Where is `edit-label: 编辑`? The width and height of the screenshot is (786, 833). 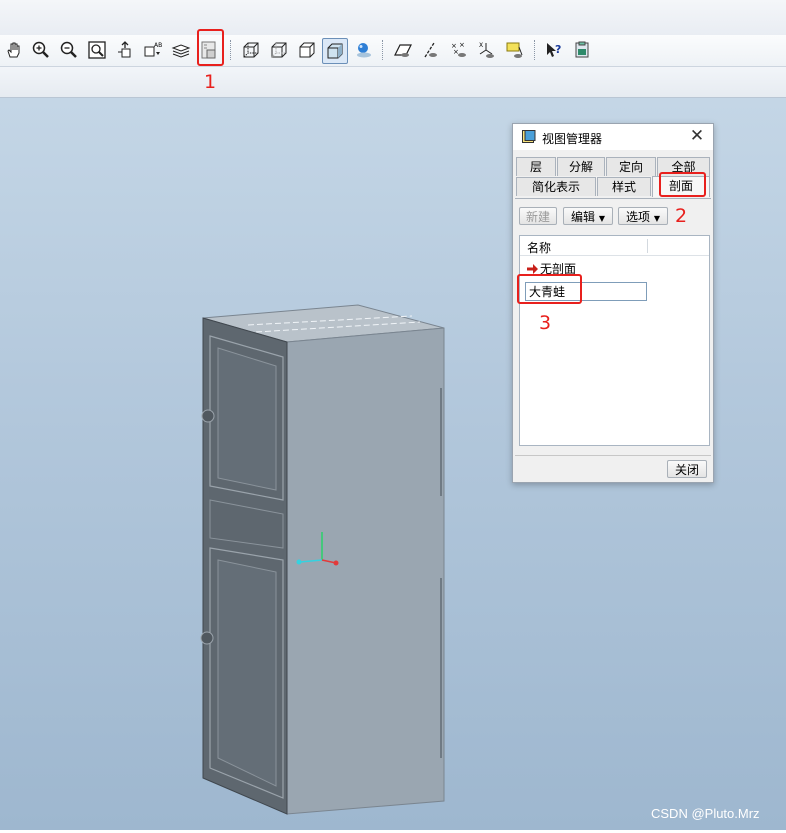 edit-label: 编辑 is located at coordinates (583, 217).